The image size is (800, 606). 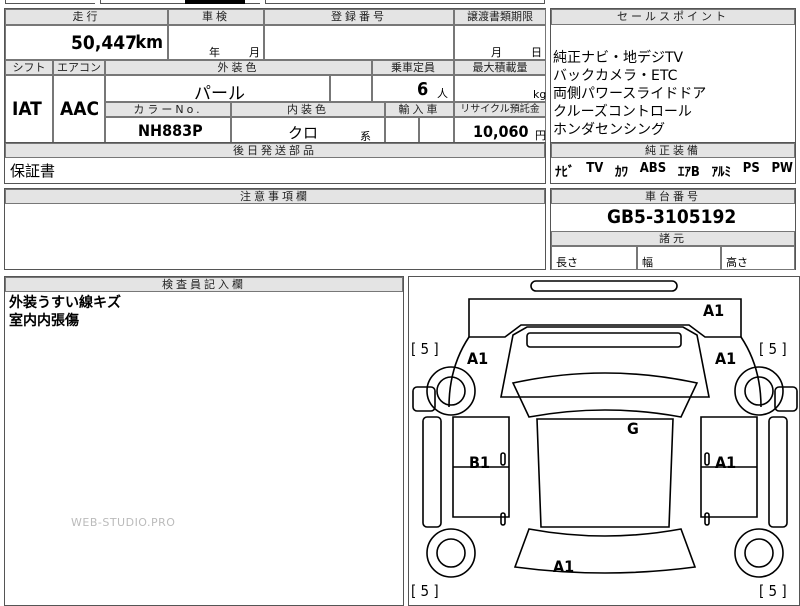 I want to click on watermark: WEB-STUDIO.PRO, so click(x=123, y=522).